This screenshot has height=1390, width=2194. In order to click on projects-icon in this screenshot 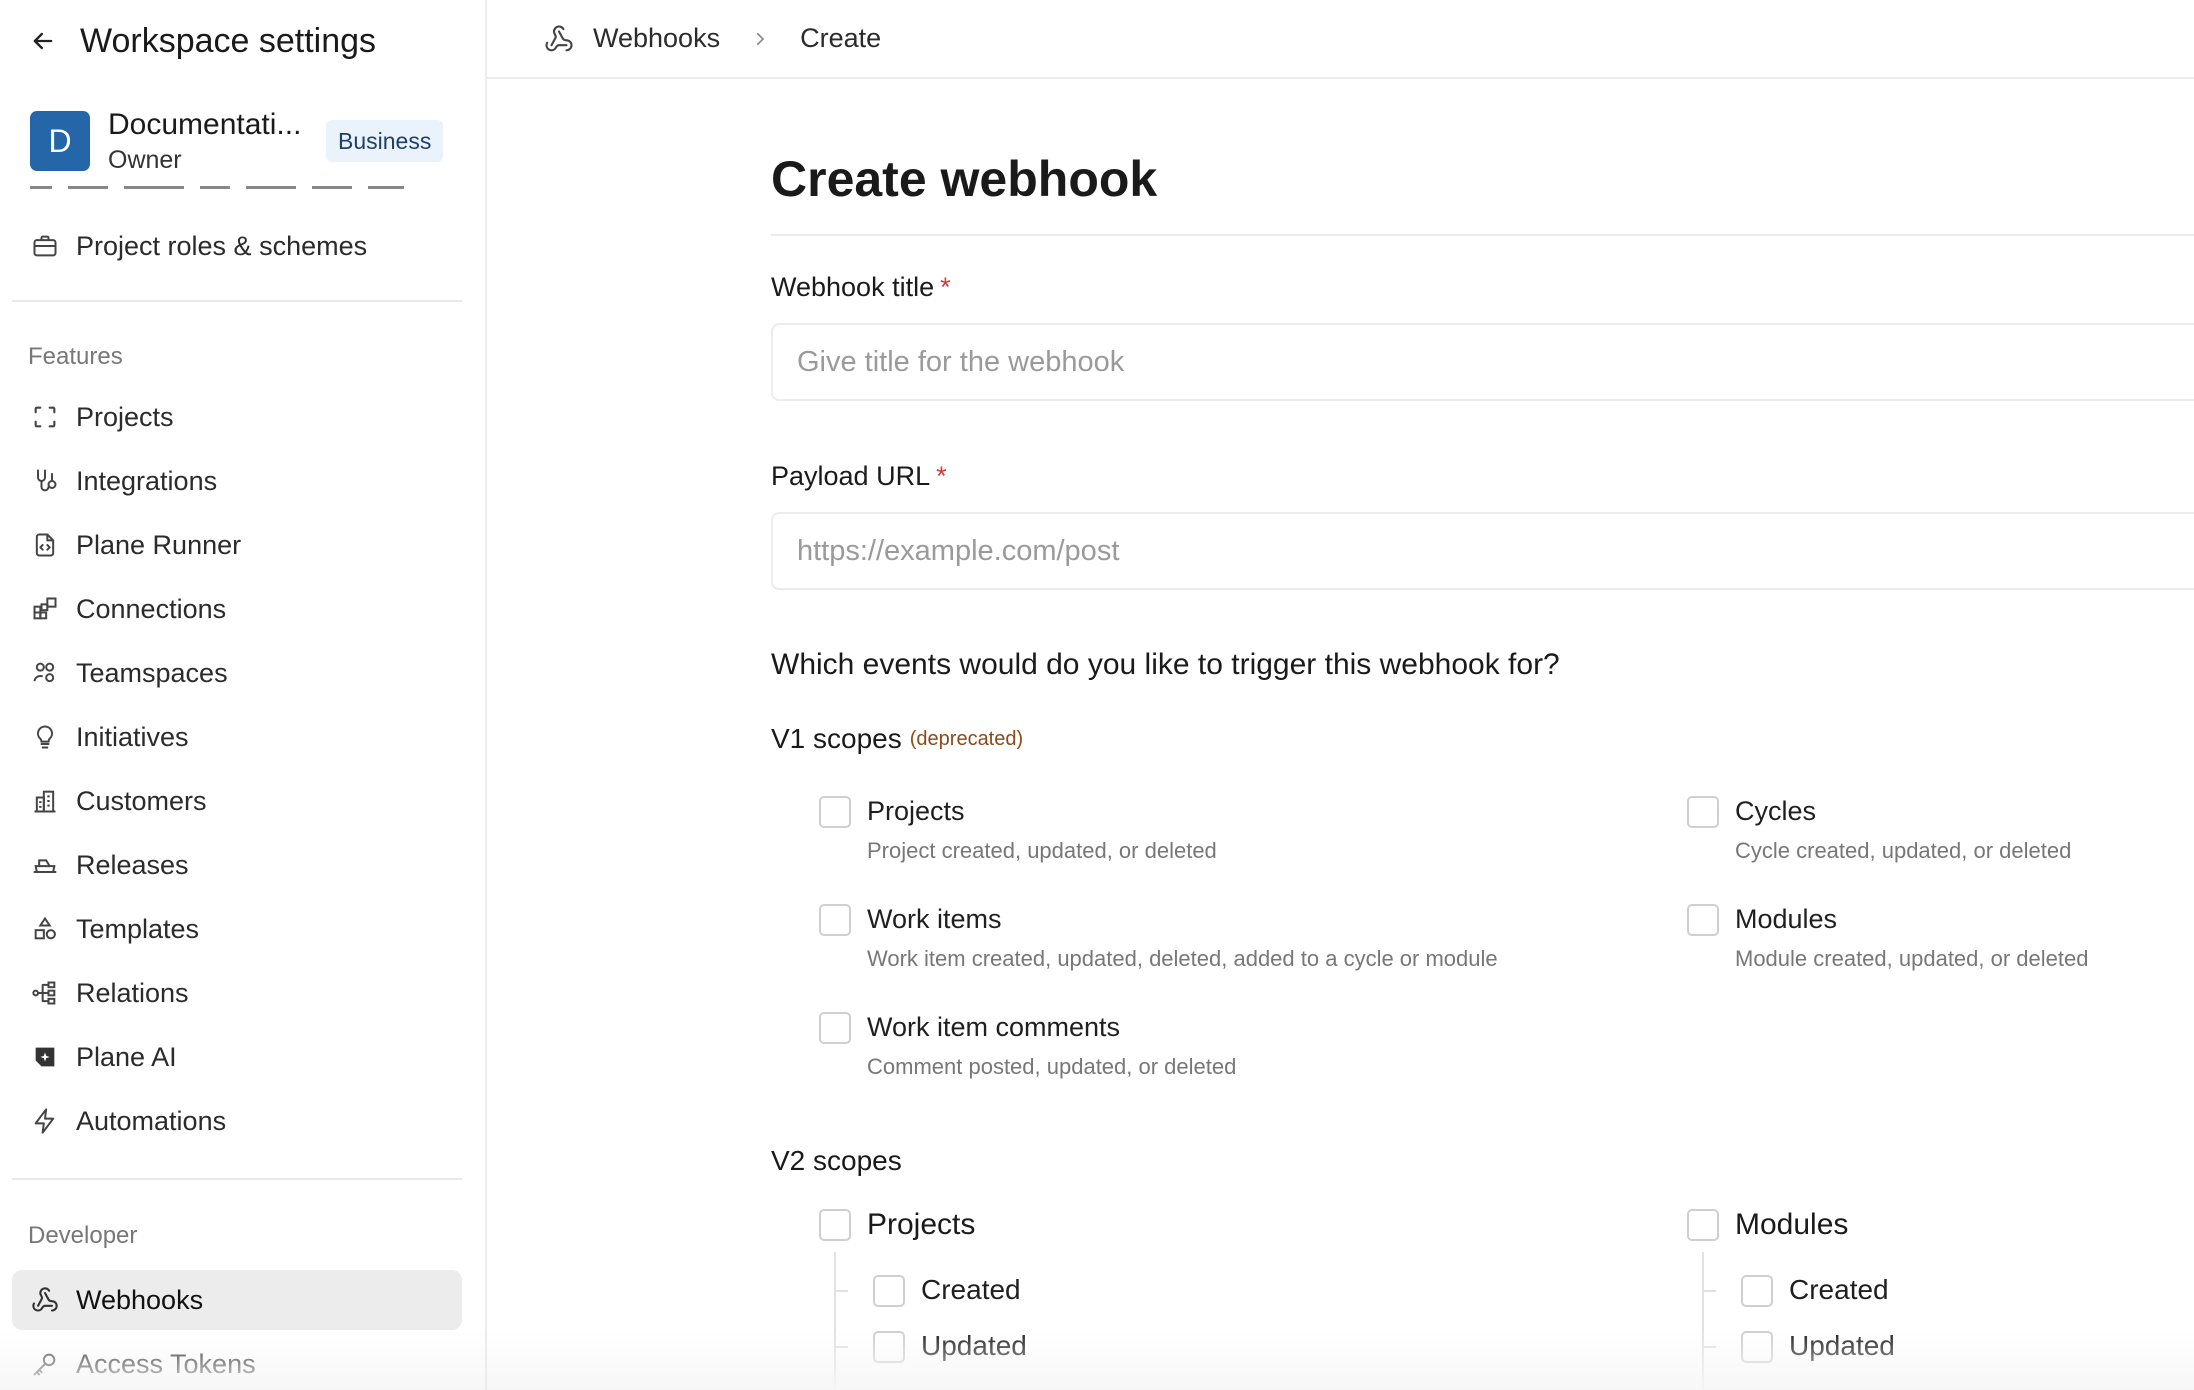, I will do `click(45, 417)`.